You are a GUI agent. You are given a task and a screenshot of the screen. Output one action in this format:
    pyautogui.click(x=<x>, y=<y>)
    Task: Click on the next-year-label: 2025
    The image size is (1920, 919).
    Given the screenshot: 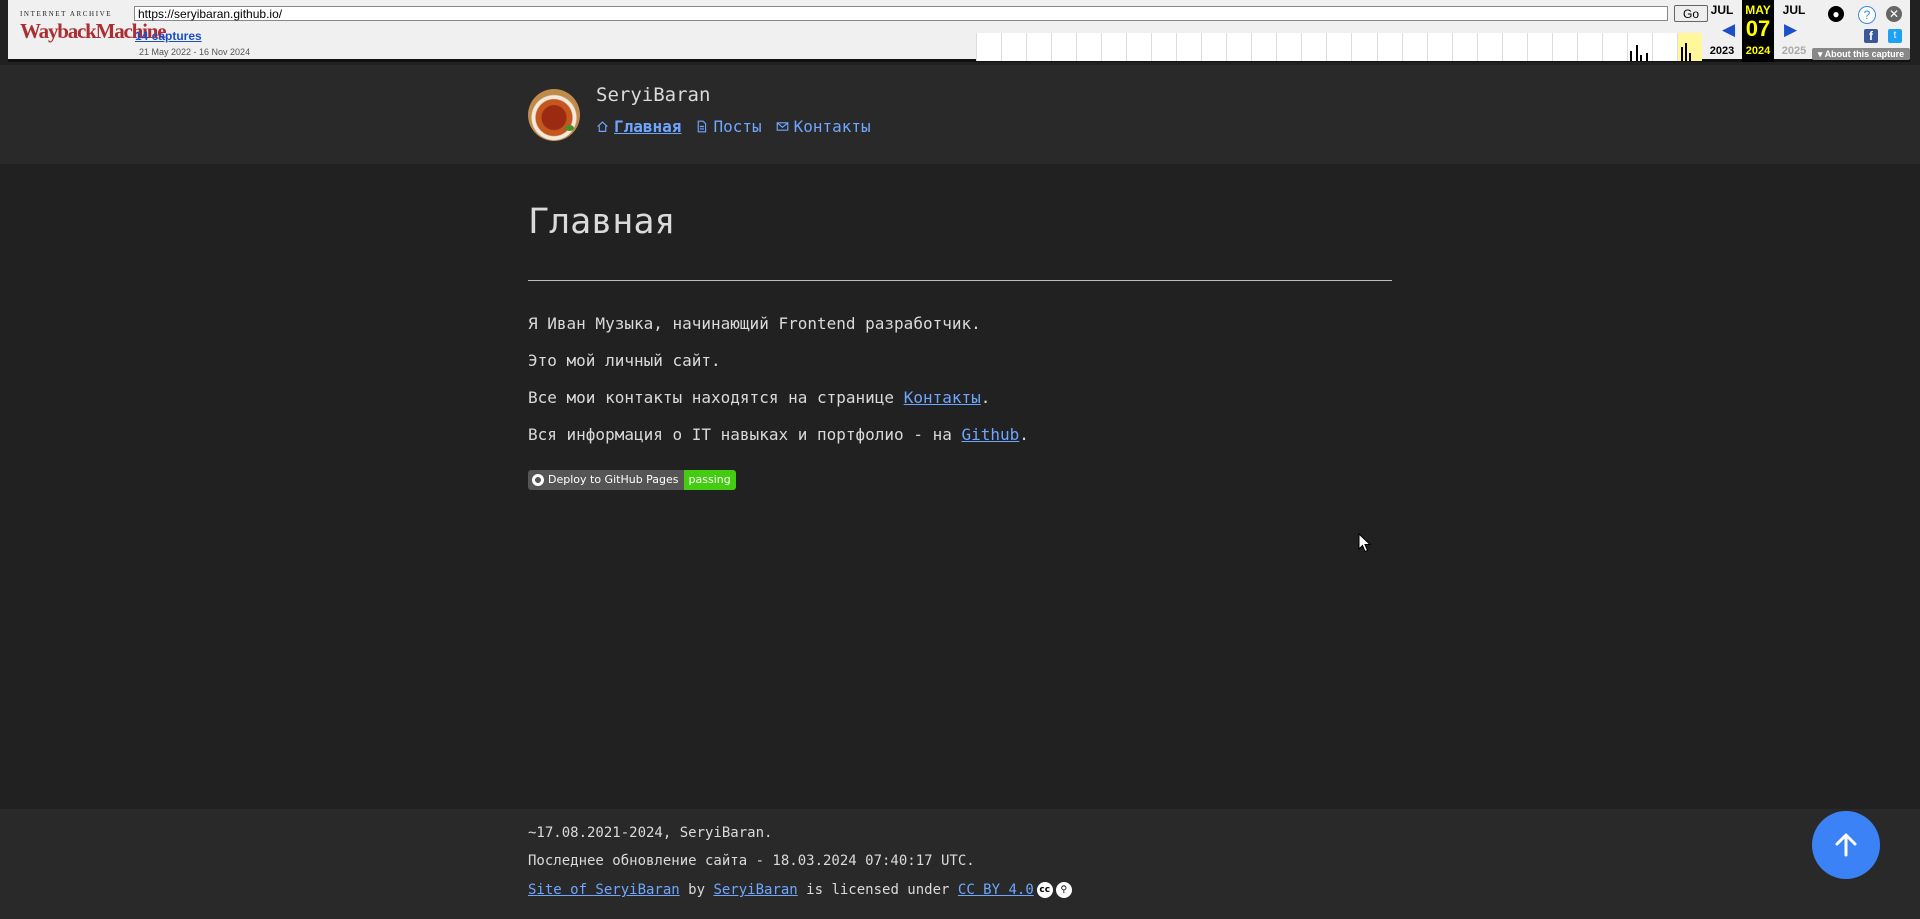 What is the action you would take?
    pyautogui.click(x=1794, y=51)
    